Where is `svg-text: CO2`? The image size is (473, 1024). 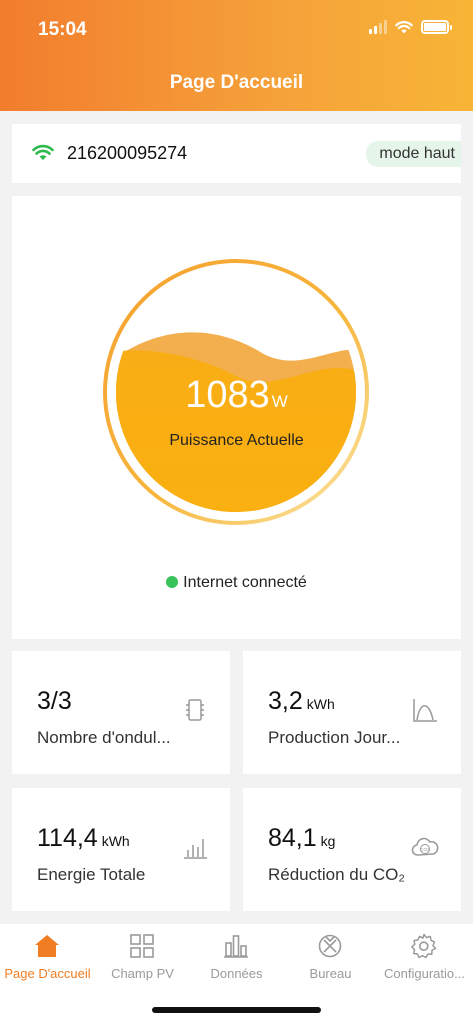 svg-text: CO2 is located at coordinates (425, 849).